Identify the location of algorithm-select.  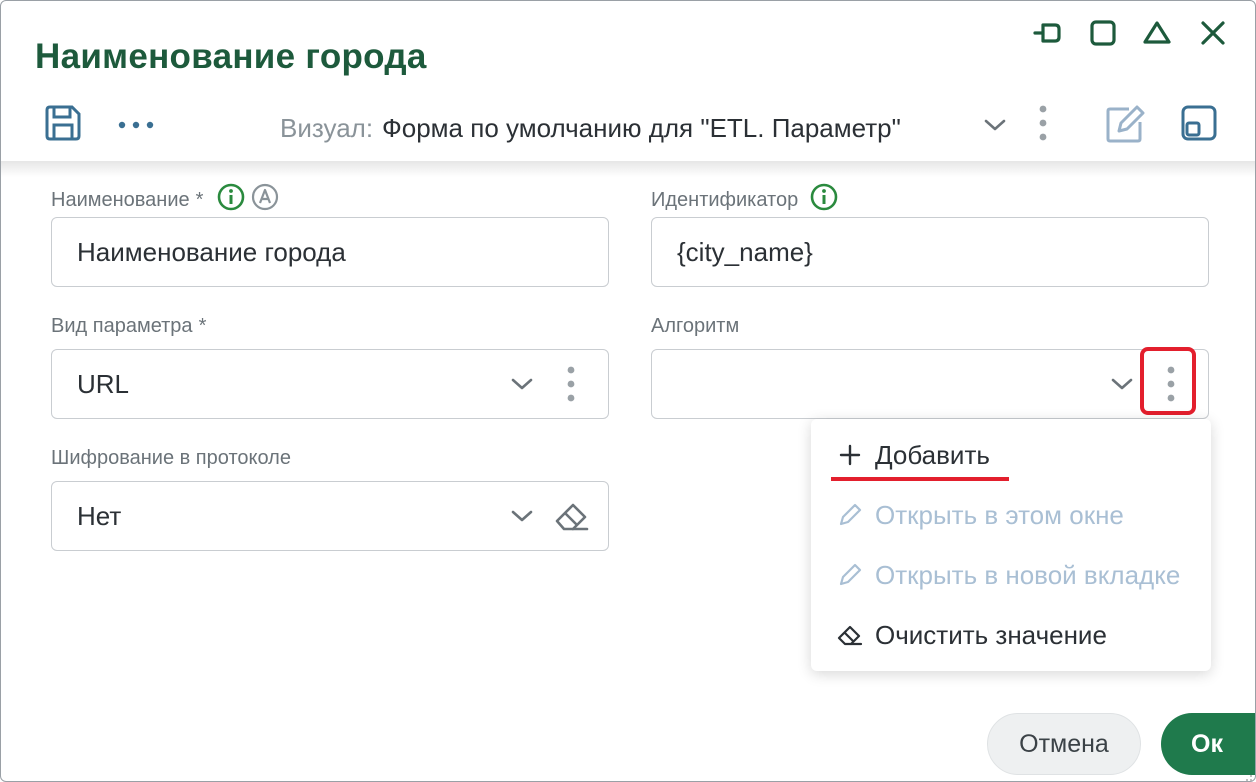
(930, 384).